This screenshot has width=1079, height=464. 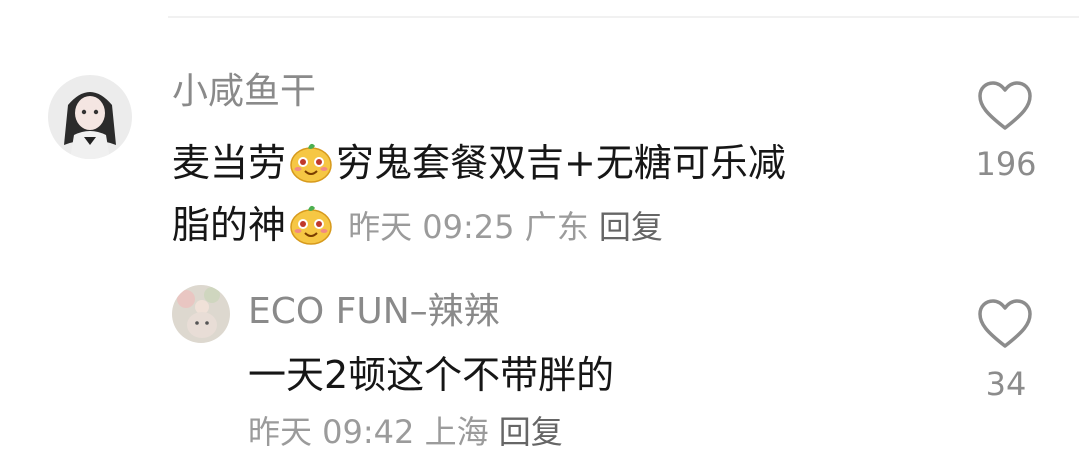 What do you see at coordinates (201, 314) in the screenshot?
I see `reply-avatar` at bounding box center [201, 314].